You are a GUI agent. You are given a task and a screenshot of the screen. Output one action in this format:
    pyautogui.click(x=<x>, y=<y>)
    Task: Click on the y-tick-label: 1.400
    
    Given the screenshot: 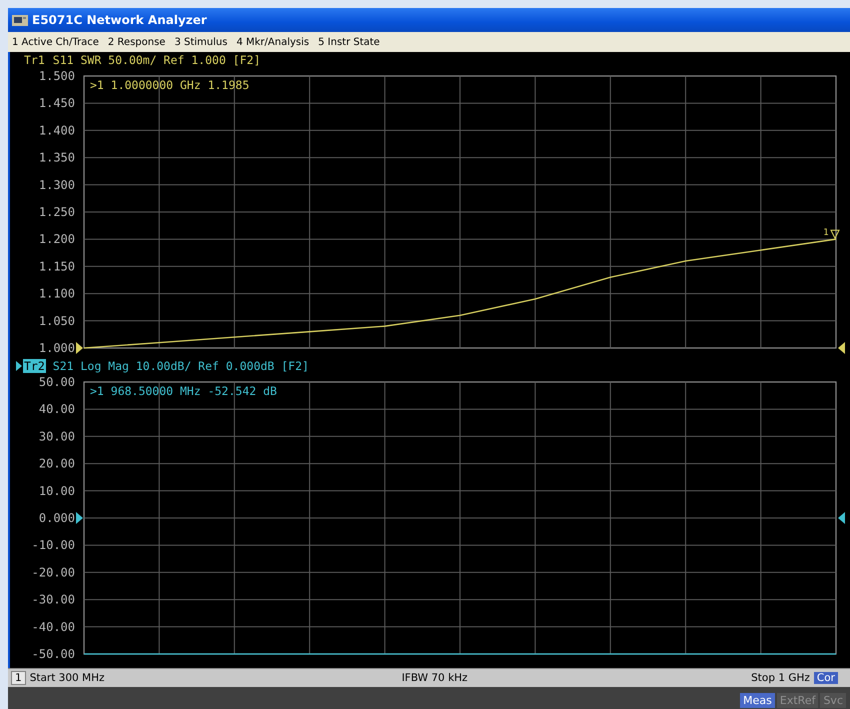 What is the action you would take?
    pyautogui.click(x=56, y=130)
    